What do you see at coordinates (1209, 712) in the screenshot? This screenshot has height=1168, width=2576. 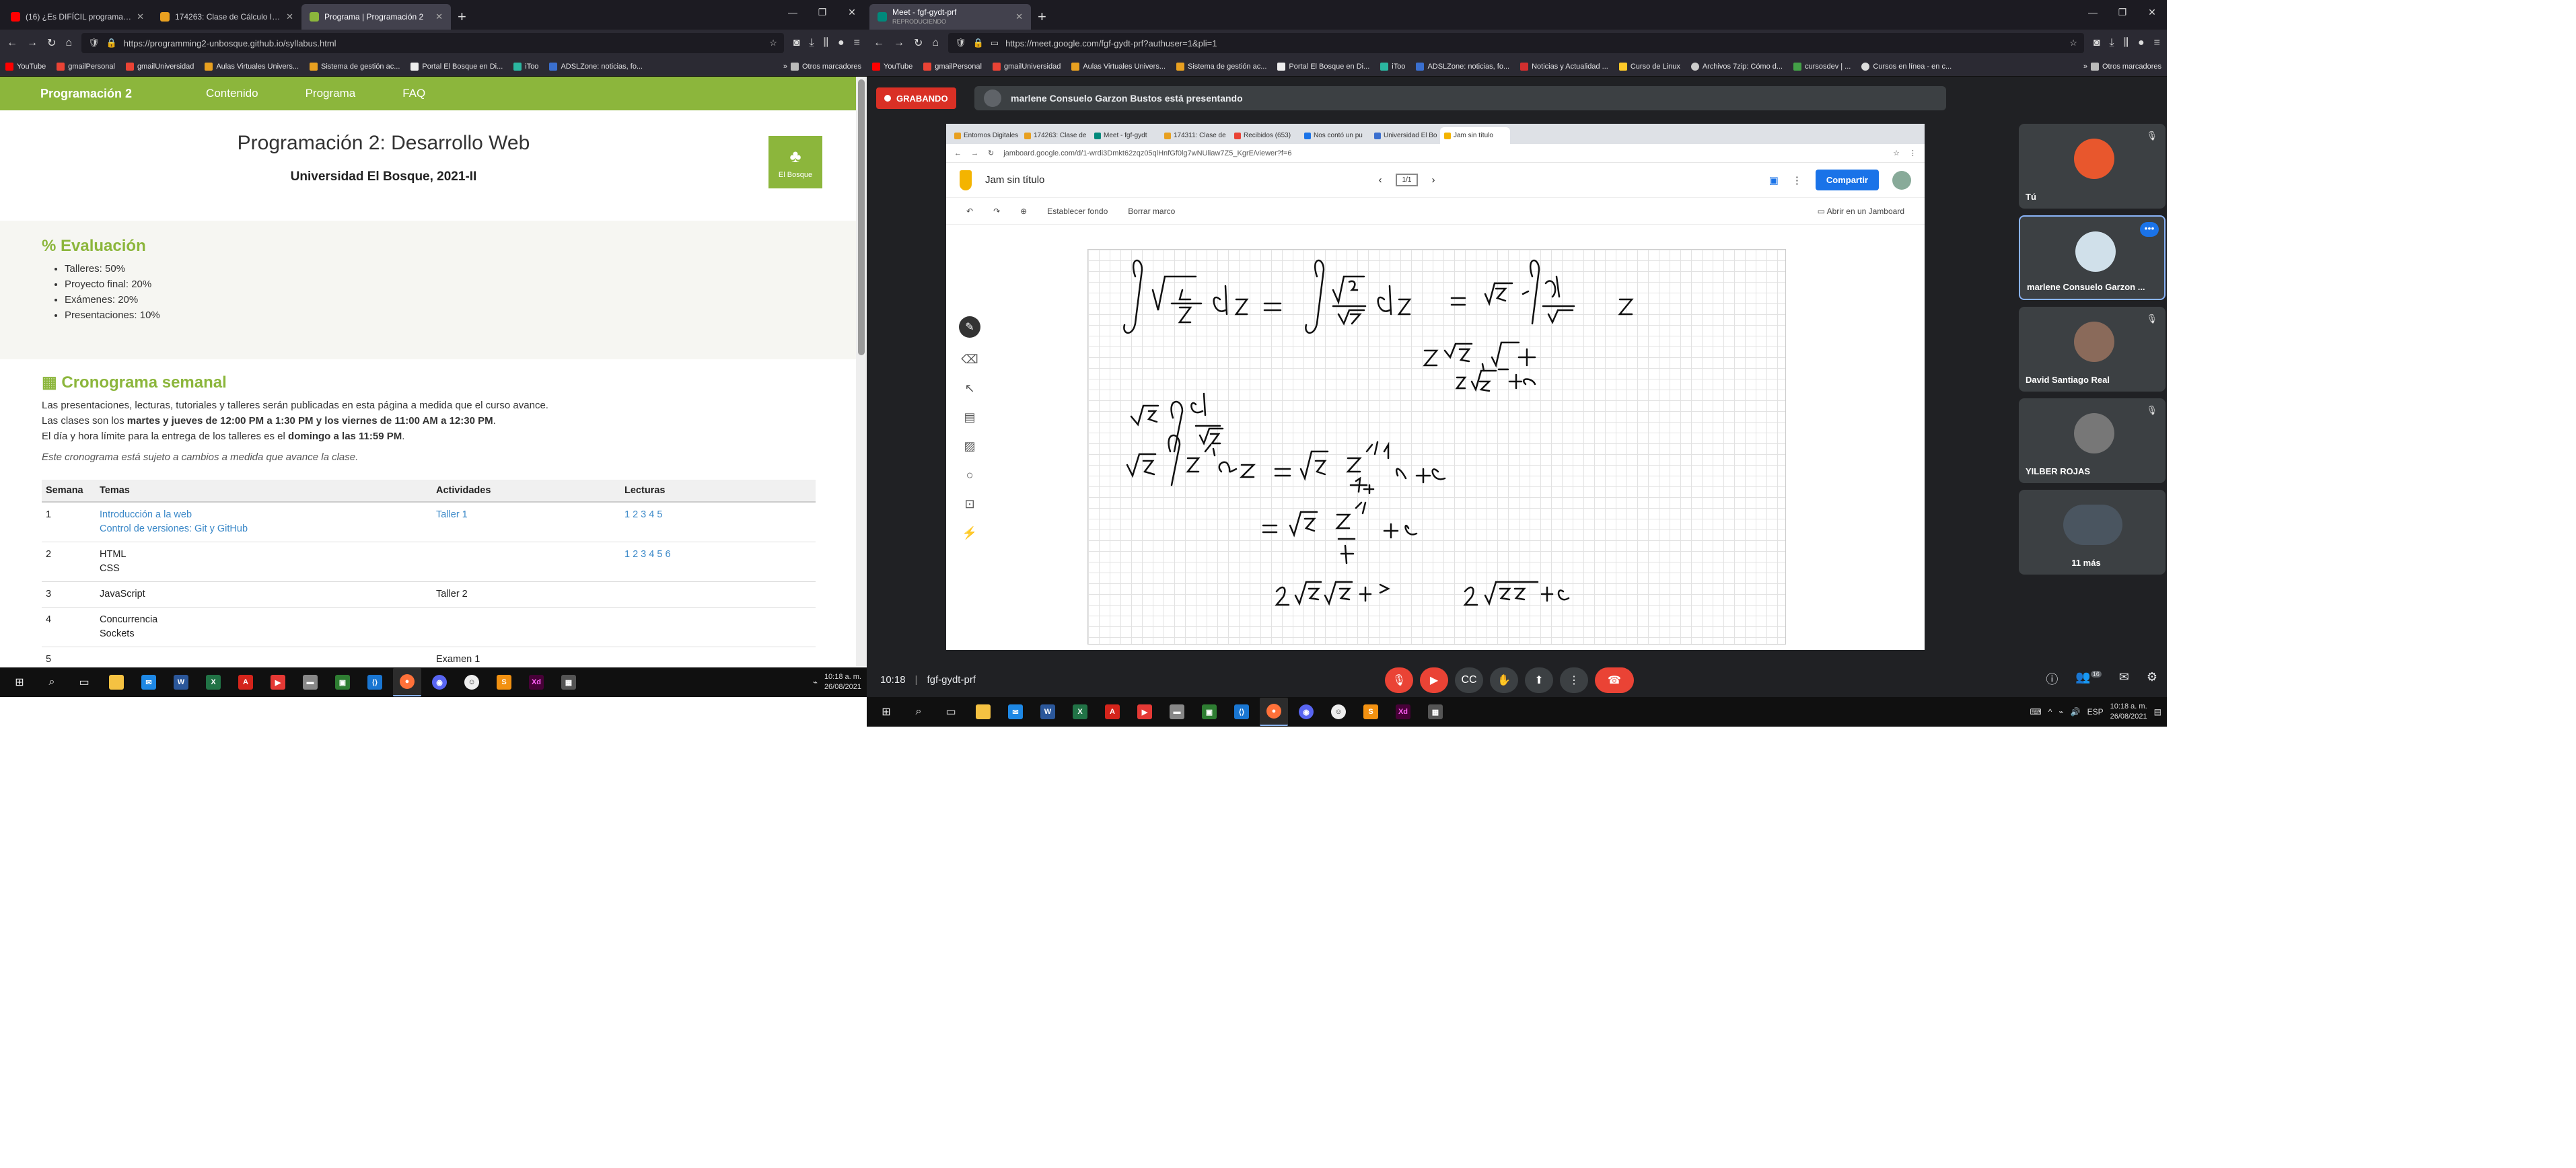 I see `app-icon: ▣` at bounding box center [1209, 712].